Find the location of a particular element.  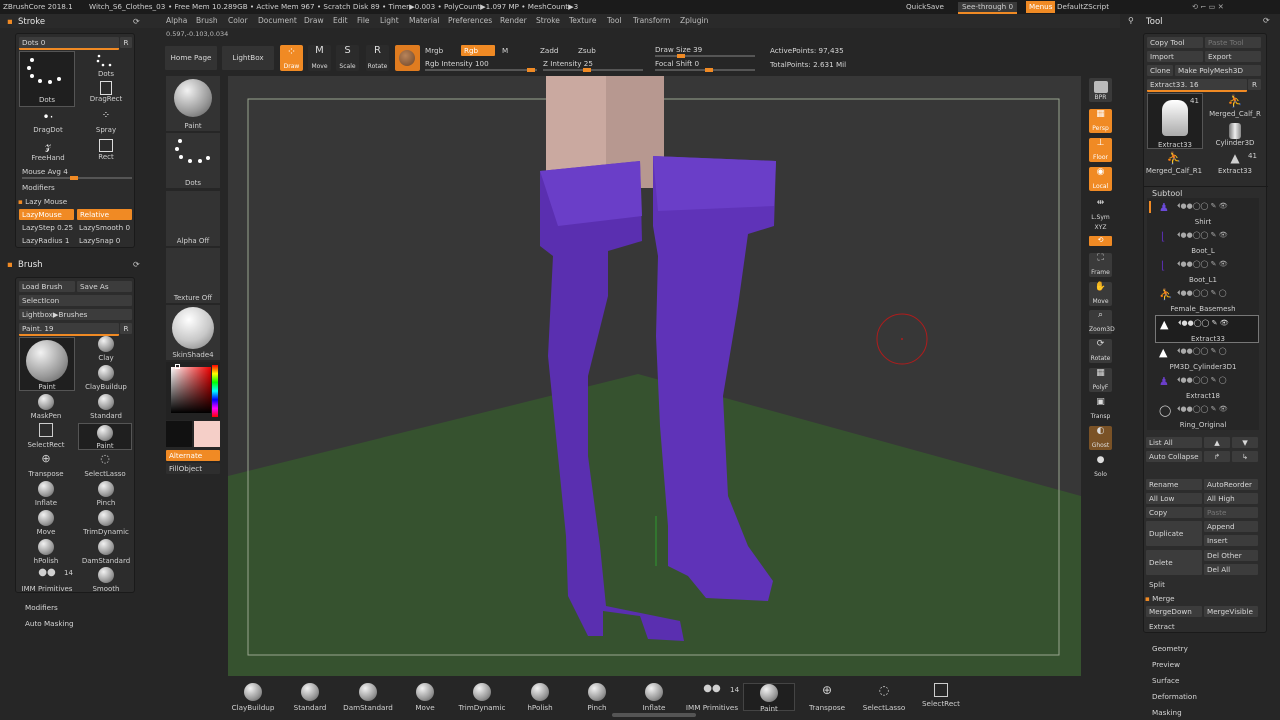

quicksave-button: QuickSave is located at coordinates (925, 7).